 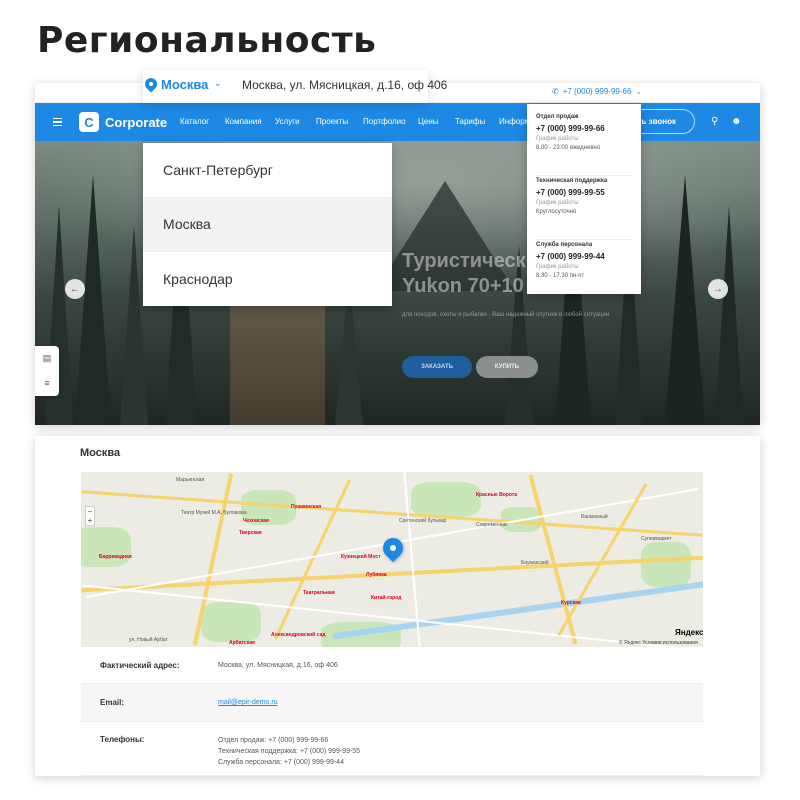 I want to click on top-phone: ✆ +7 (000) 999-99-66 ⌄, so click(x=597, y=91).